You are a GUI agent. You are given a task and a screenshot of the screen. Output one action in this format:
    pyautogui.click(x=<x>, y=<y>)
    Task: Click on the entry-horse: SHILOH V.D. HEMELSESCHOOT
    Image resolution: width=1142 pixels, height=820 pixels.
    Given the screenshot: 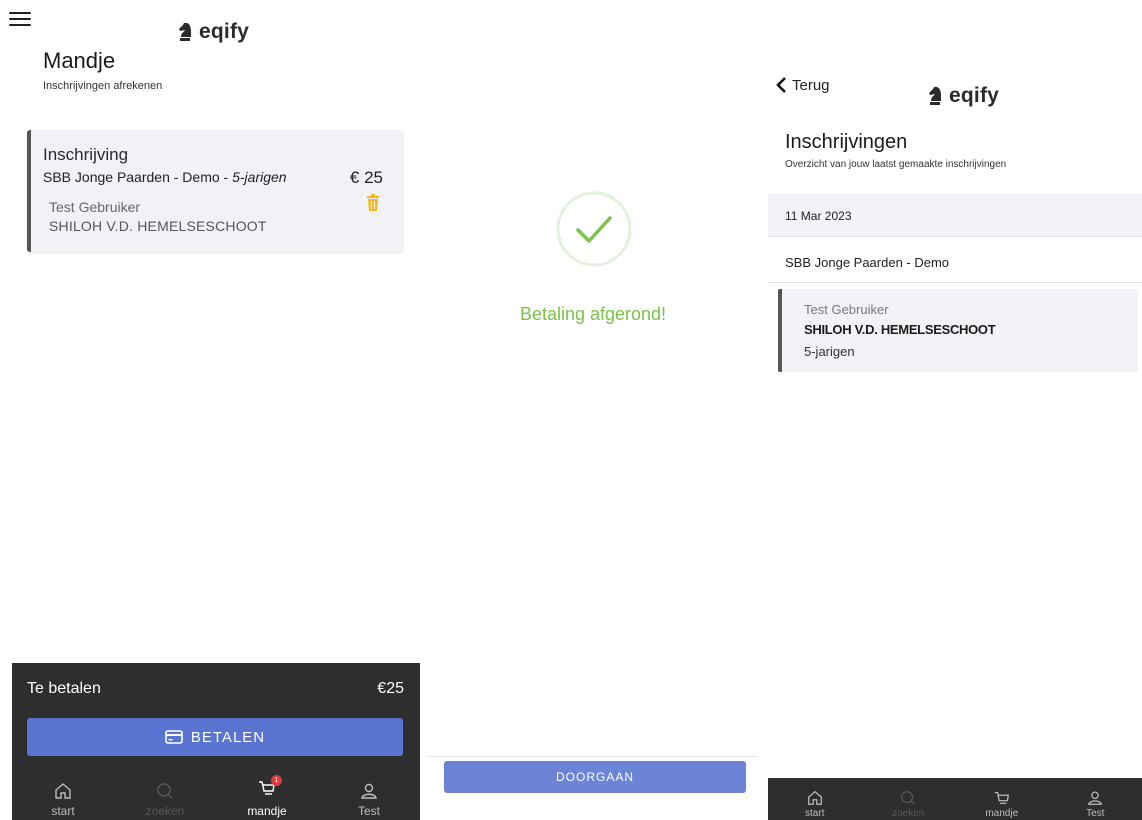 What is the action you would take?
    pyautogui.click(x=900, y=329)
    